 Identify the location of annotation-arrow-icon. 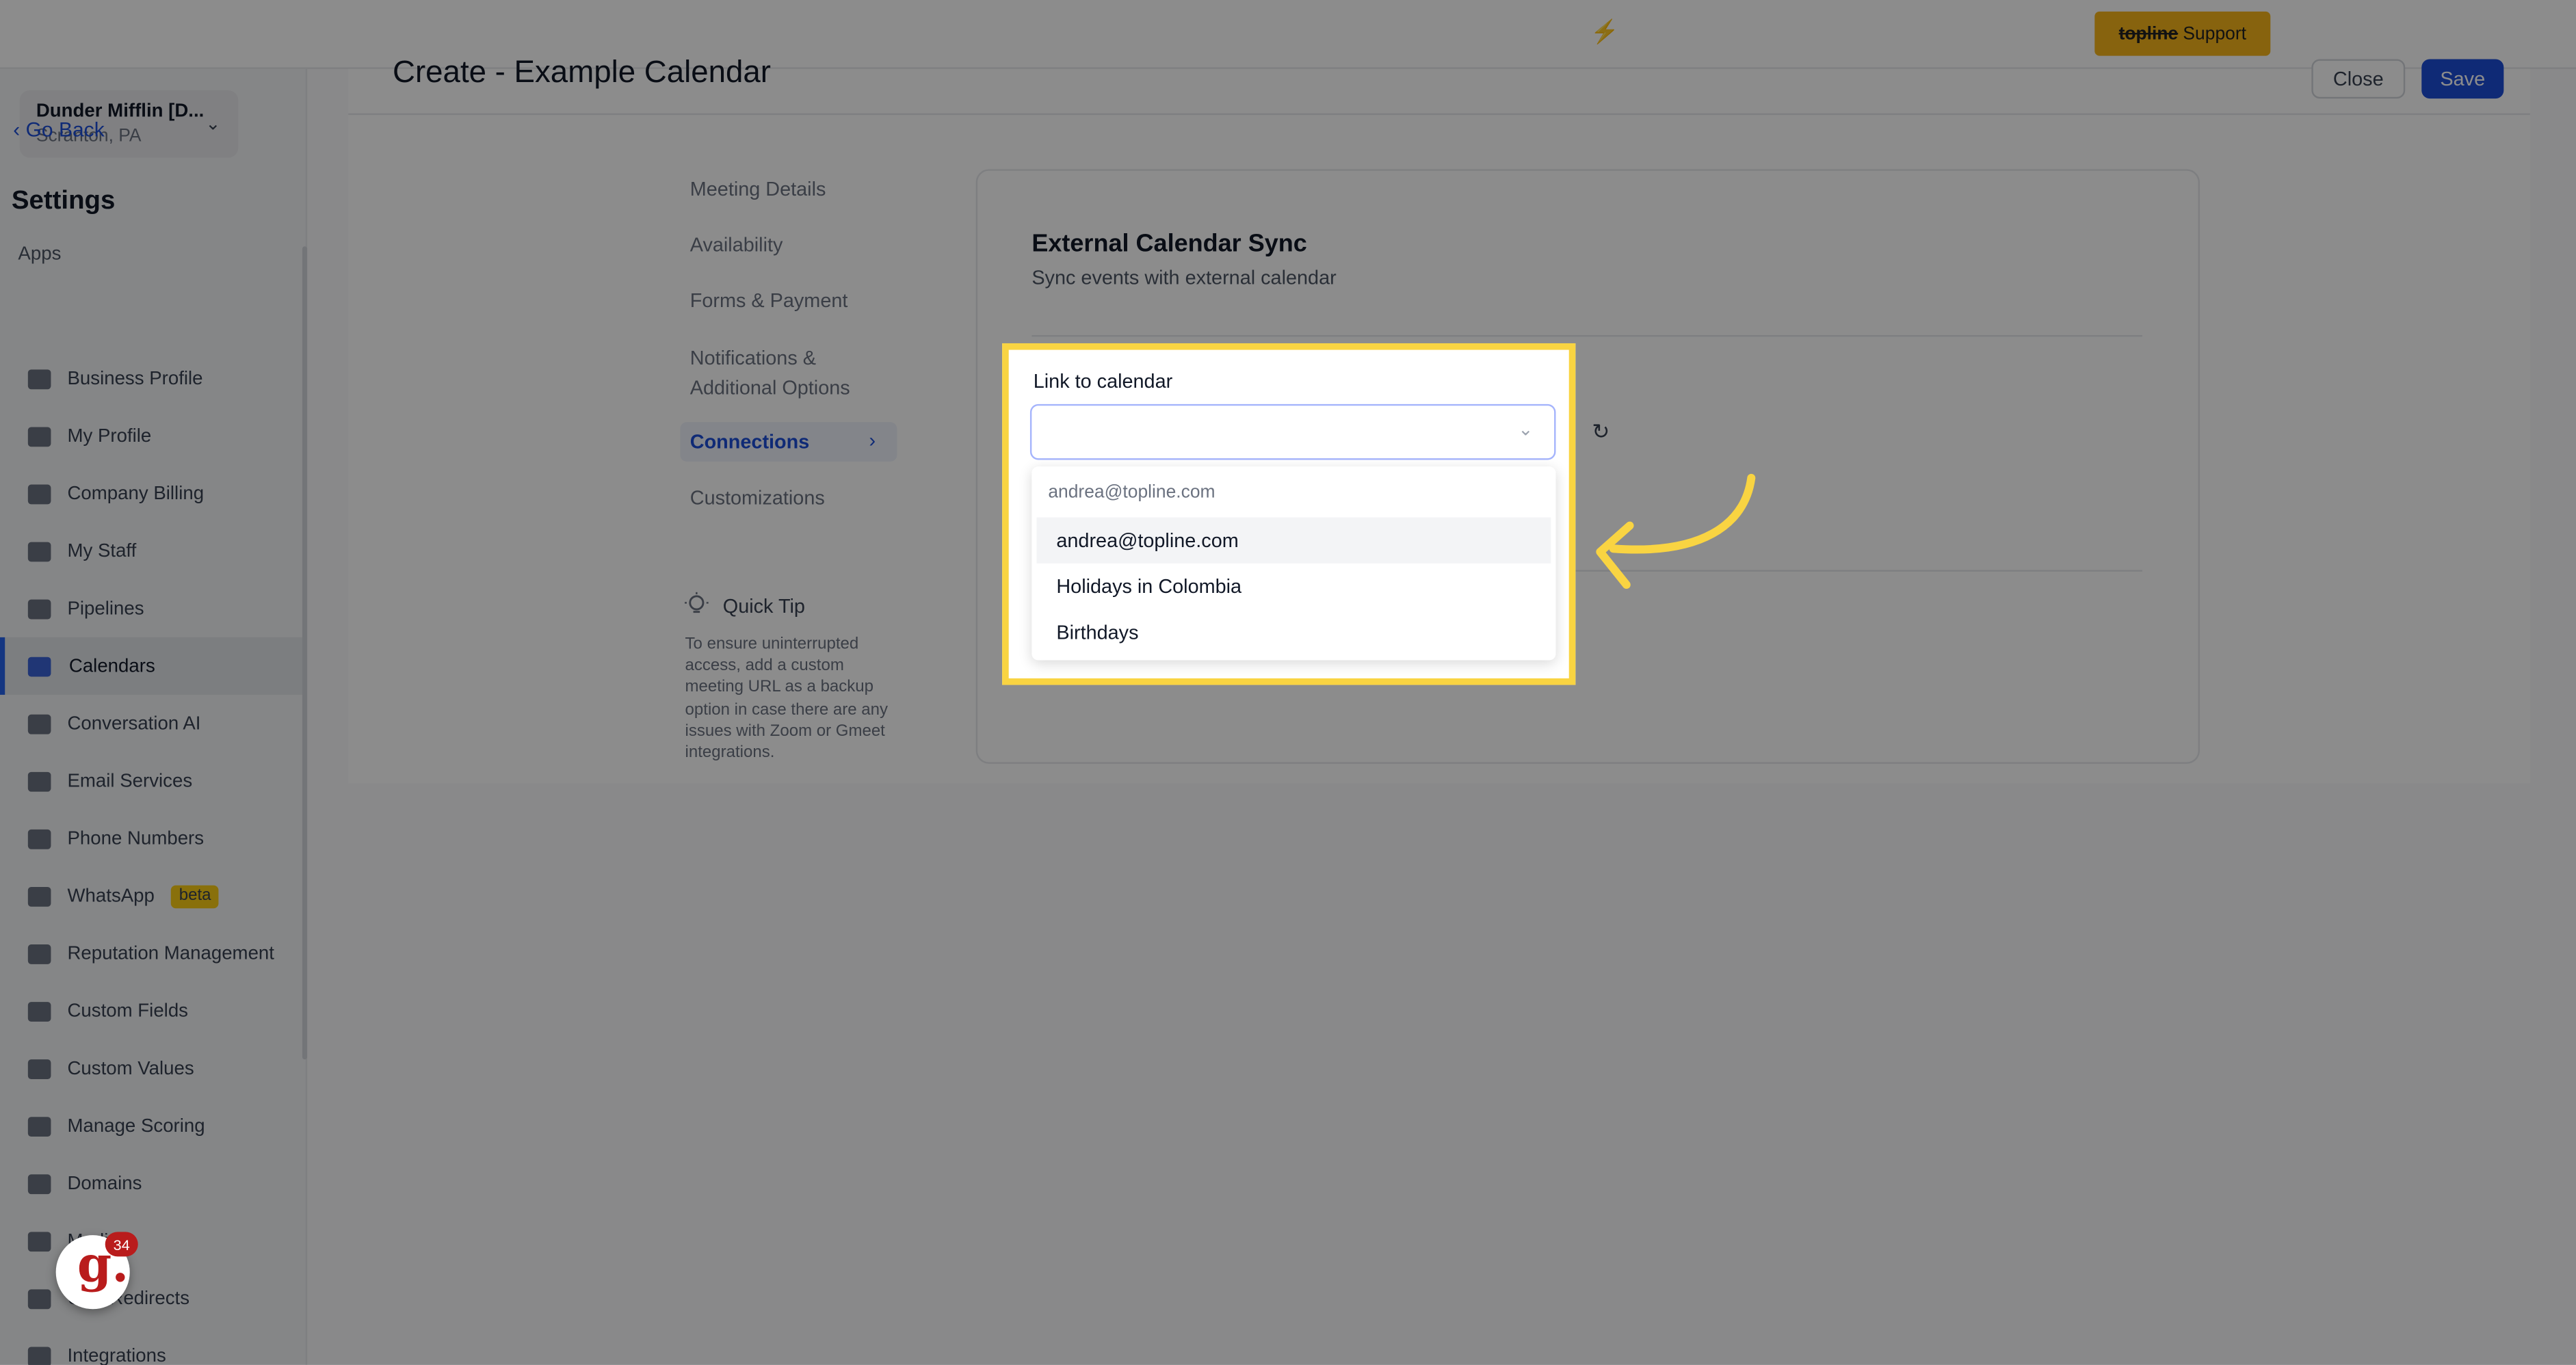
(1676, 531).